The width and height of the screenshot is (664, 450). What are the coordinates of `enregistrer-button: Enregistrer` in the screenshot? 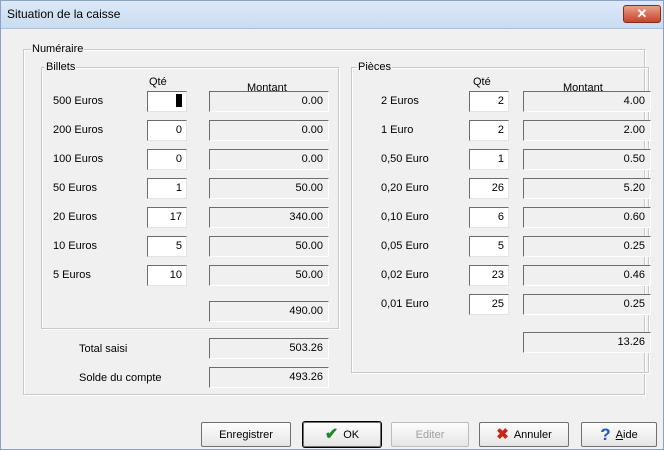 It's located at (246, 434).